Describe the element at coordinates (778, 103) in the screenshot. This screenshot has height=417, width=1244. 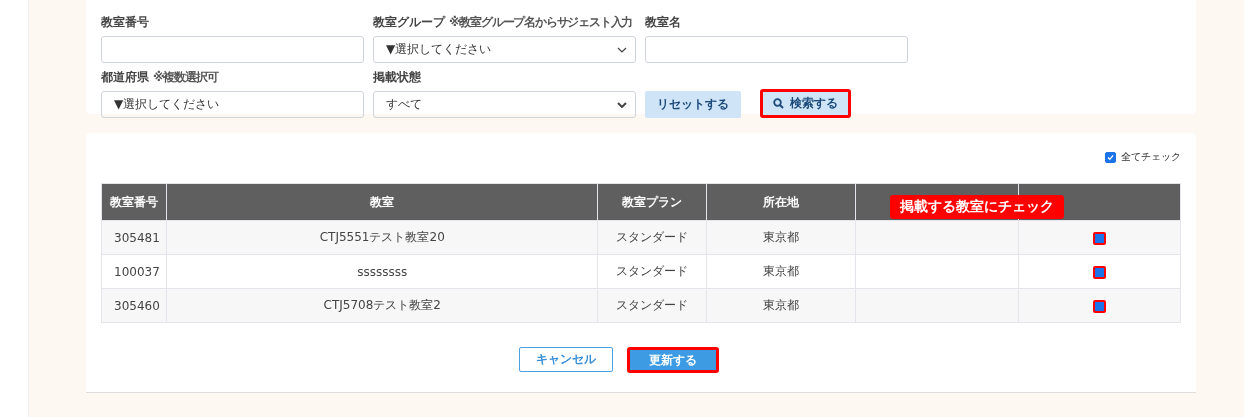
I see `search-icon` at that location.